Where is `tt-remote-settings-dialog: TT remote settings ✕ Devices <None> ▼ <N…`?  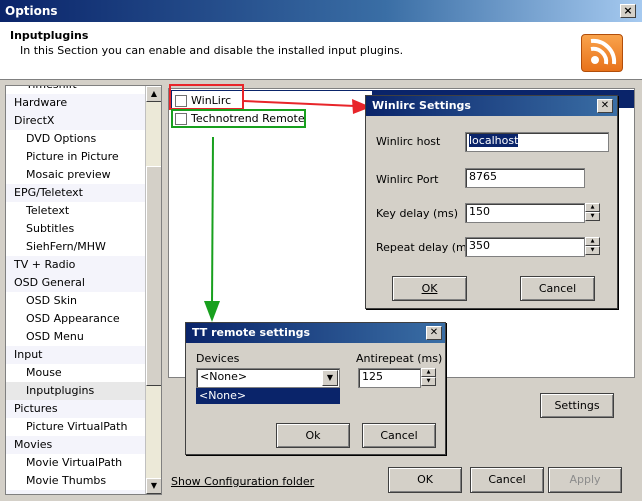
tt-remote-settings-dialog: TT remote settings ✕ Devices <None> ▼ <N… is located at coordinates (315, 388).